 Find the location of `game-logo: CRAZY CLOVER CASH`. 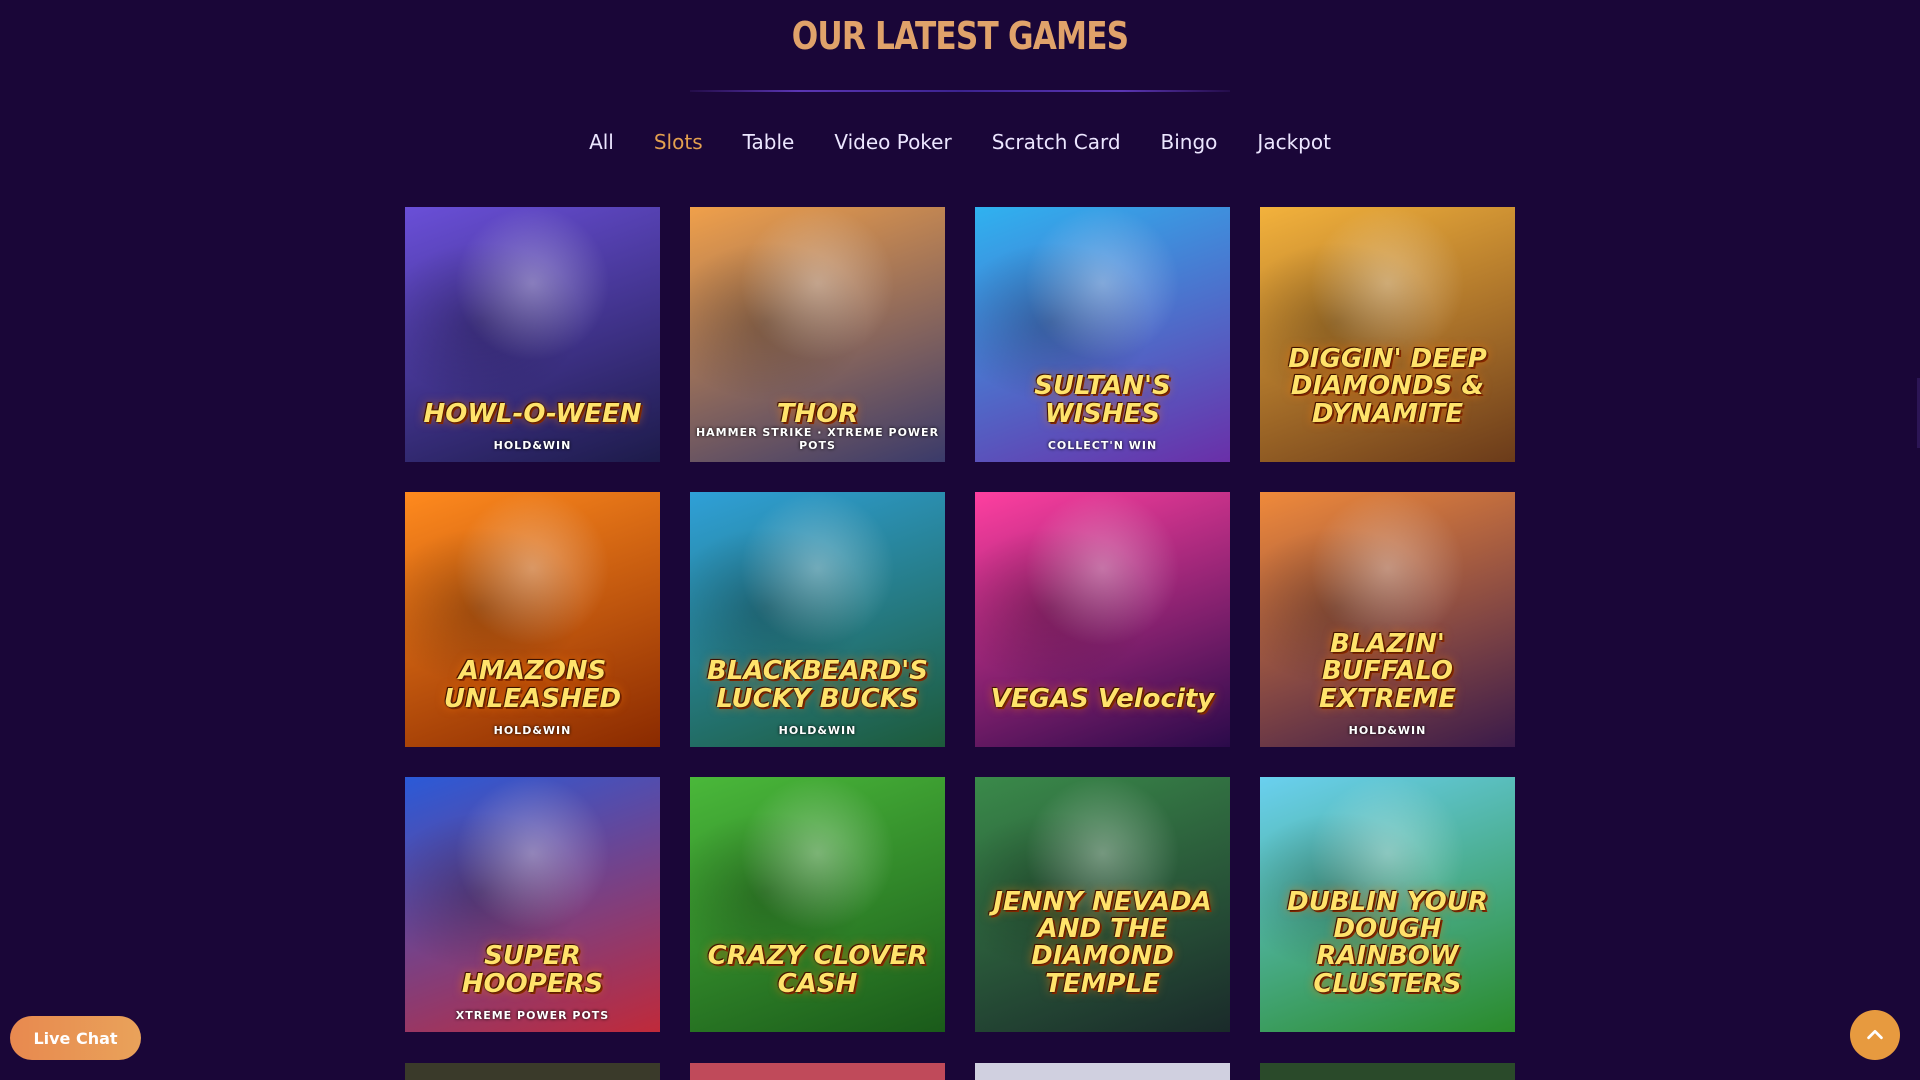

game-logo: CRAZY CLOVER CASH is located at coordinates (817, 970).